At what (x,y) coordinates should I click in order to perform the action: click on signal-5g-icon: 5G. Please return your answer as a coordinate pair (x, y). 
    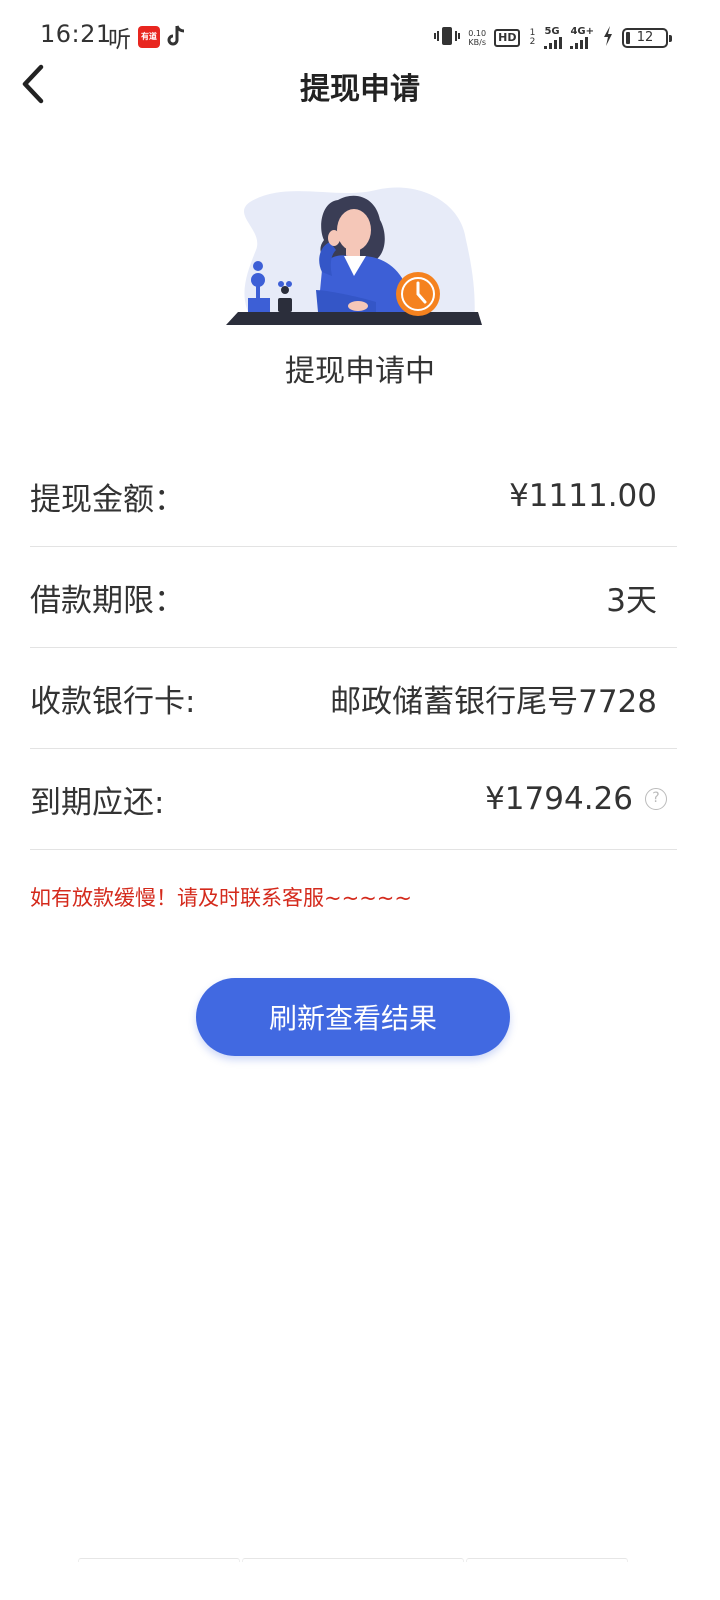
    Looking at the image, I should click on (553, 38).